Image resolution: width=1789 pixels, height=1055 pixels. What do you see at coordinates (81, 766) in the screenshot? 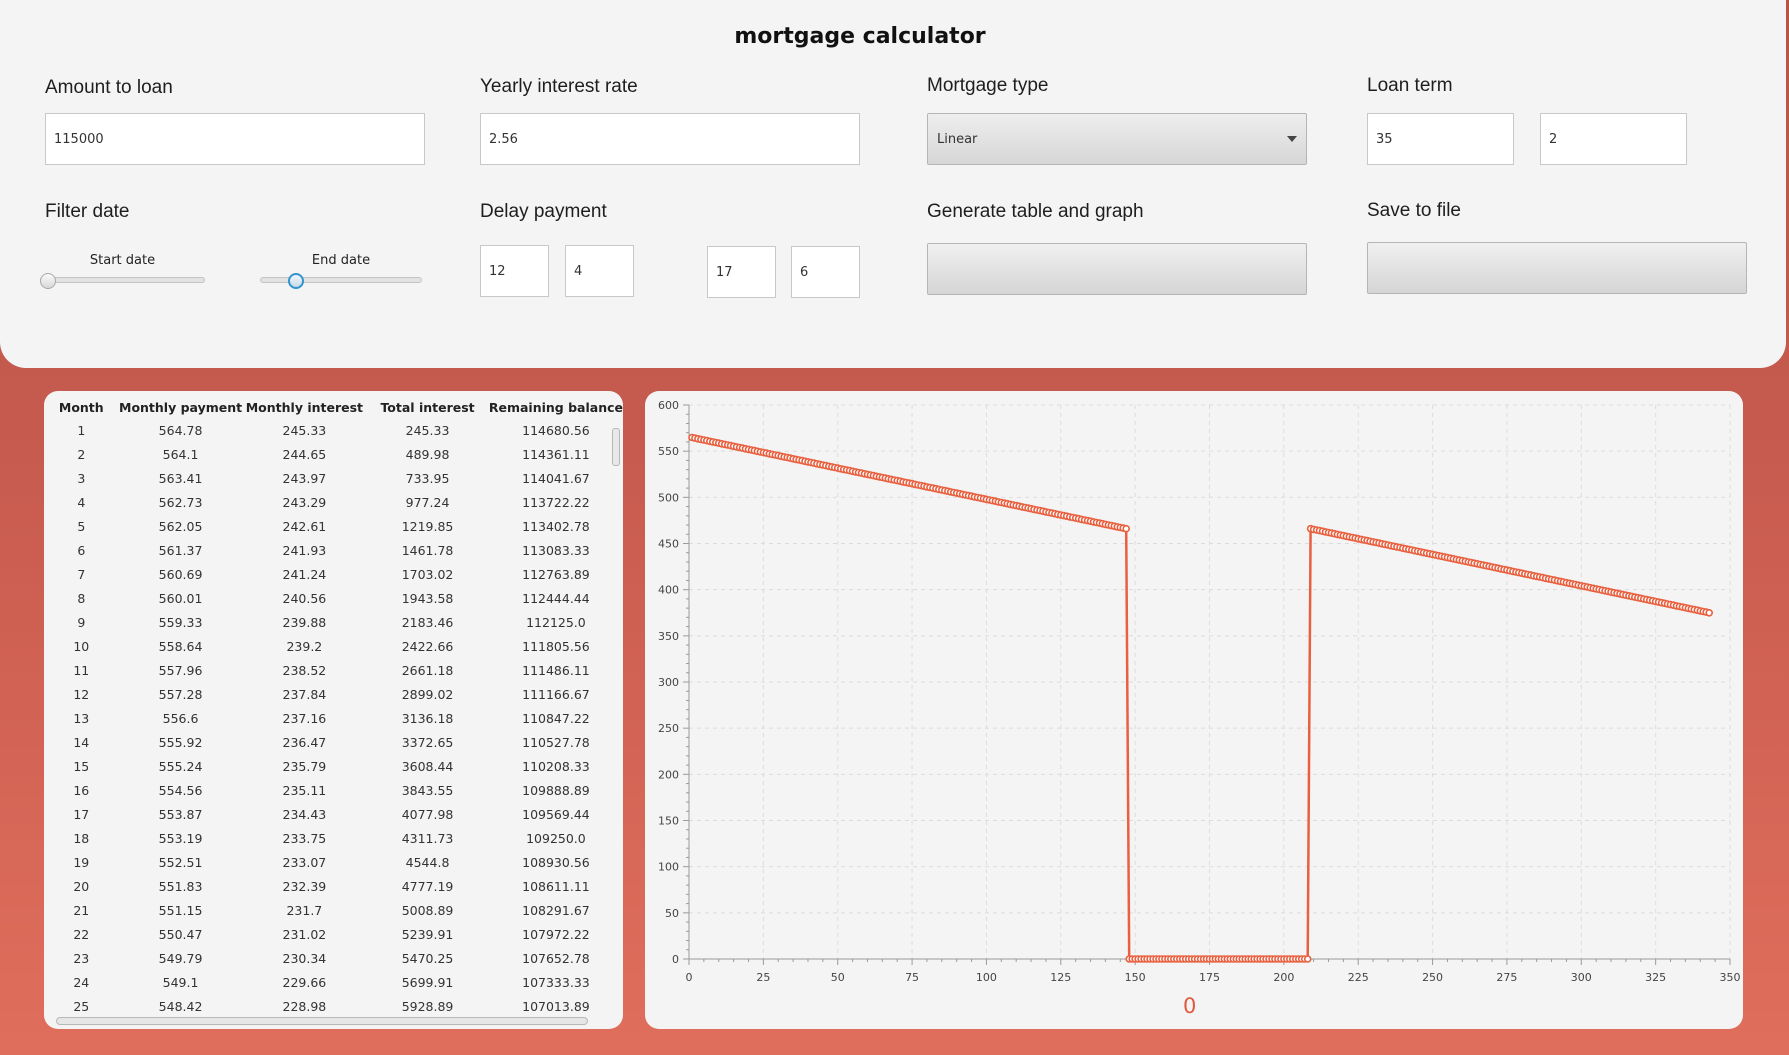
I see `table-cell: 15` at bounding box center [81, 766].